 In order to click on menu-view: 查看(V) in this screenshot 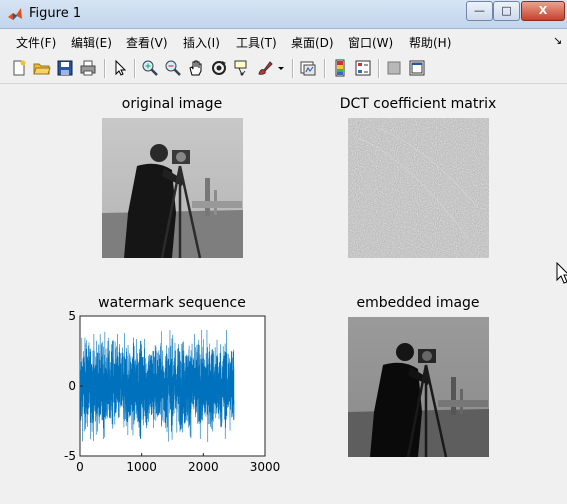, I will do `click(147, 42)`.